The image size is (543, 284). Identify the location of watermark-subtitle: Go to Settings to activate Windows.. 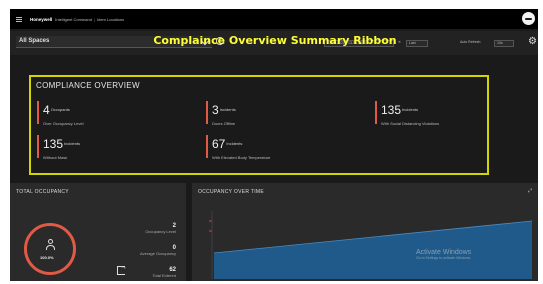
(444, 258).